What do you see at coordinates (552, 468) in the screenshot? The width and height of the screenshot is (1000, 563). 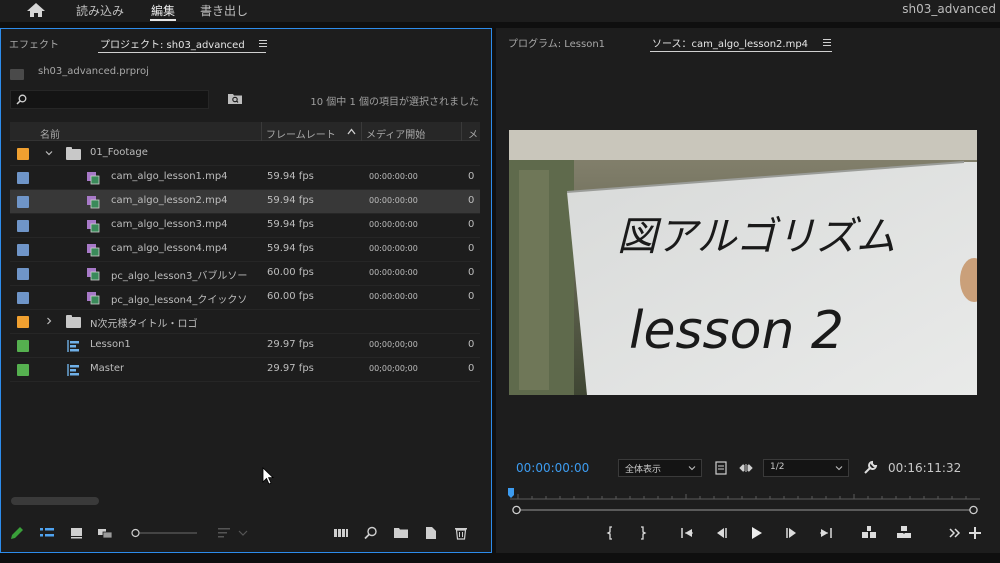 I see `current-timecode: 00:00:00:00` at bounding box center [552, 468].